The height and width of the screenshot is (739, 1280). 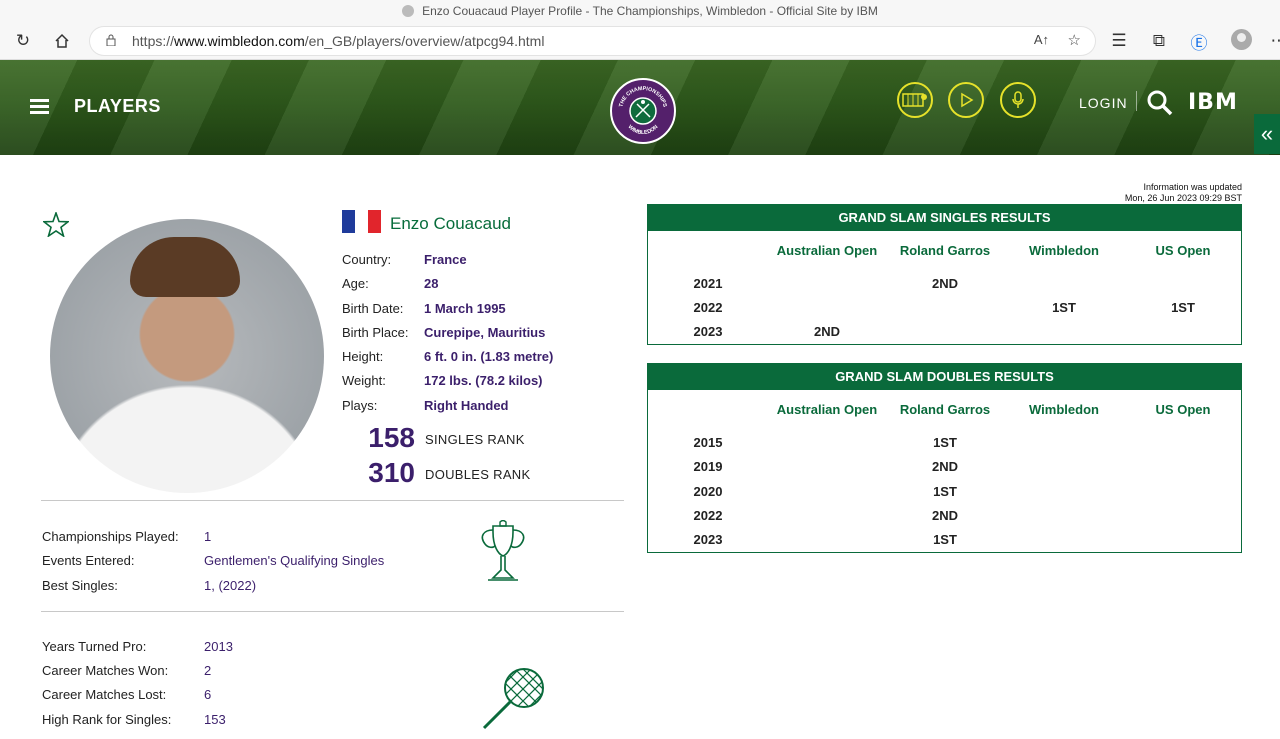 I want to click on lock-icon, so click(x=111, y=40).